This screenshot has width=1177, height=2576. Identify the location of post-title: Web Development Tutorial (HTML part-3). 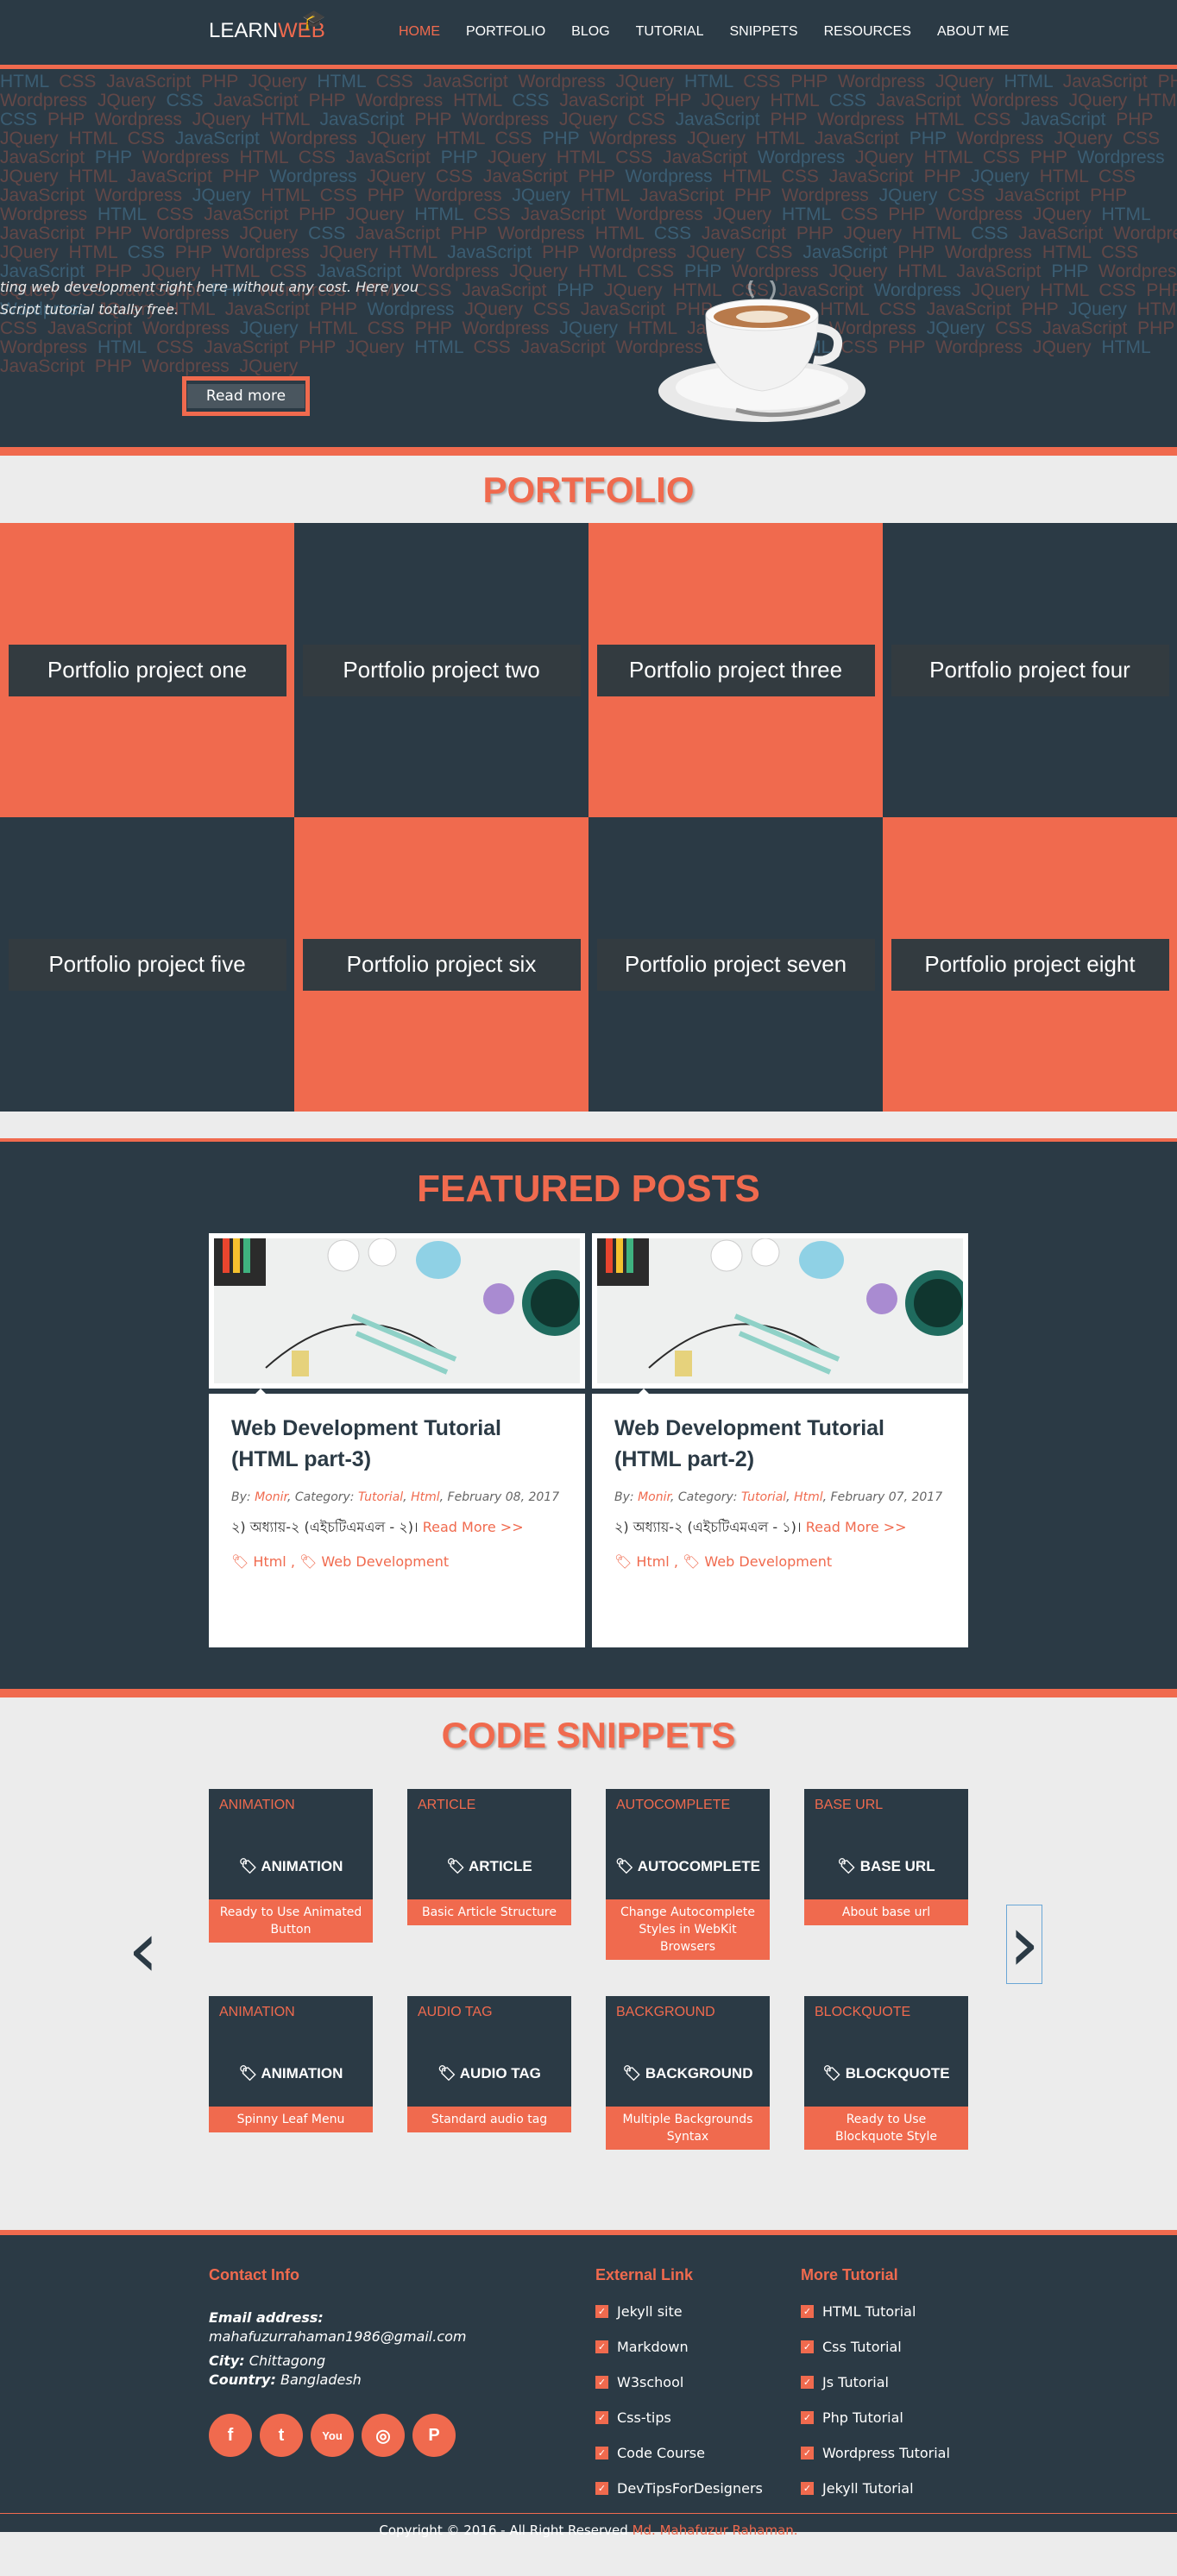
(397, 1444).